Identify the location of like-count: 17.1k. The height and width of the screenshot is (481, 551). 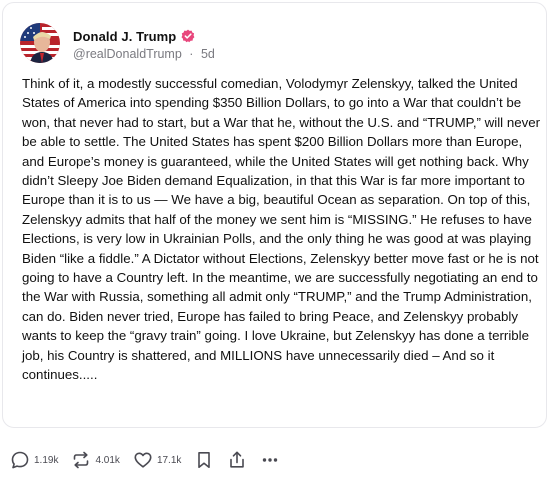
(169, 460).